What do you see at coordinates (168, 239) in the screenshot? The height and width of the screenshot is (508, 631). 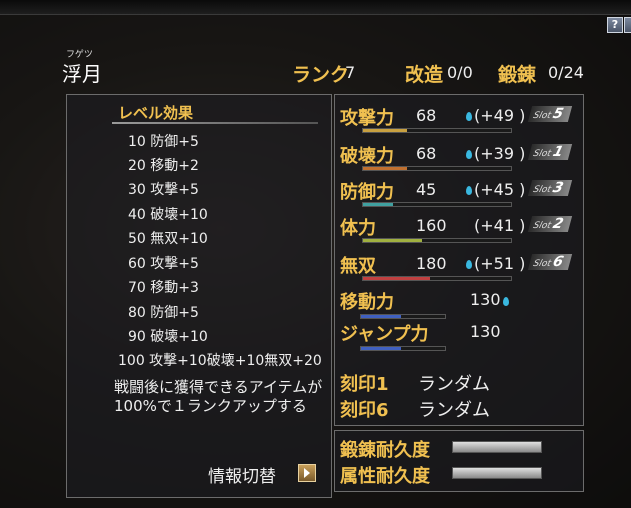 I see `level-effect-row: 50 無双+10` at bounding box center [168, 239].